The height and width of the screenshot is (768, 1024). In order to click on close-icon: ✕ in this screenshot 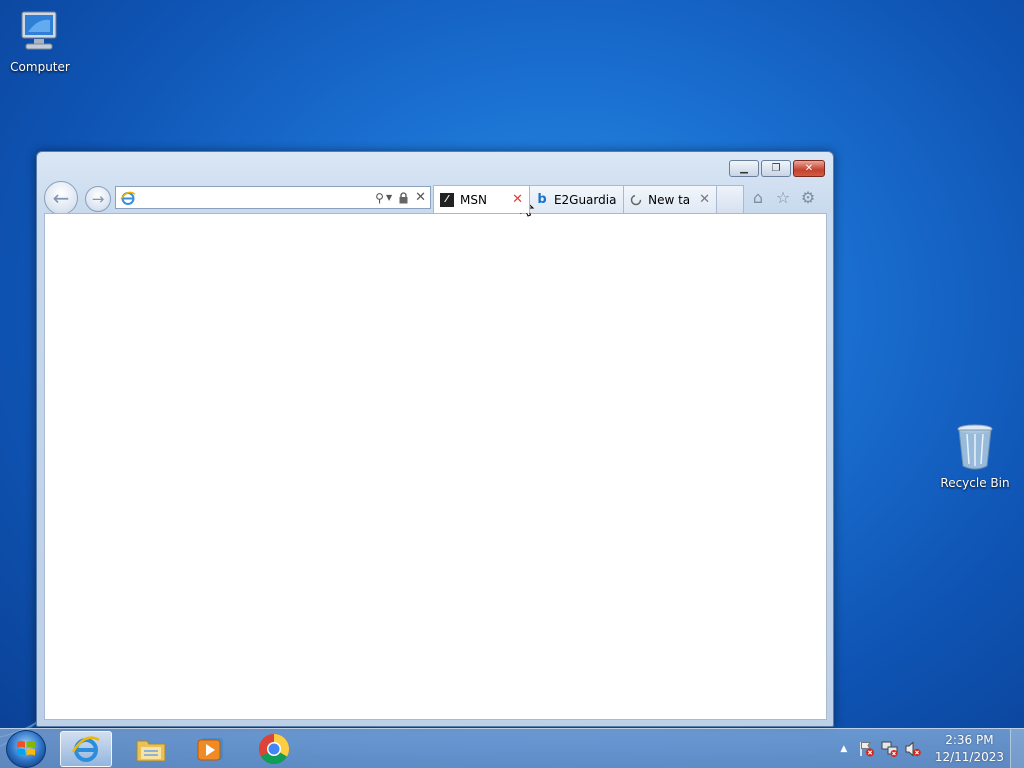, I will do `click(809, 168)`.